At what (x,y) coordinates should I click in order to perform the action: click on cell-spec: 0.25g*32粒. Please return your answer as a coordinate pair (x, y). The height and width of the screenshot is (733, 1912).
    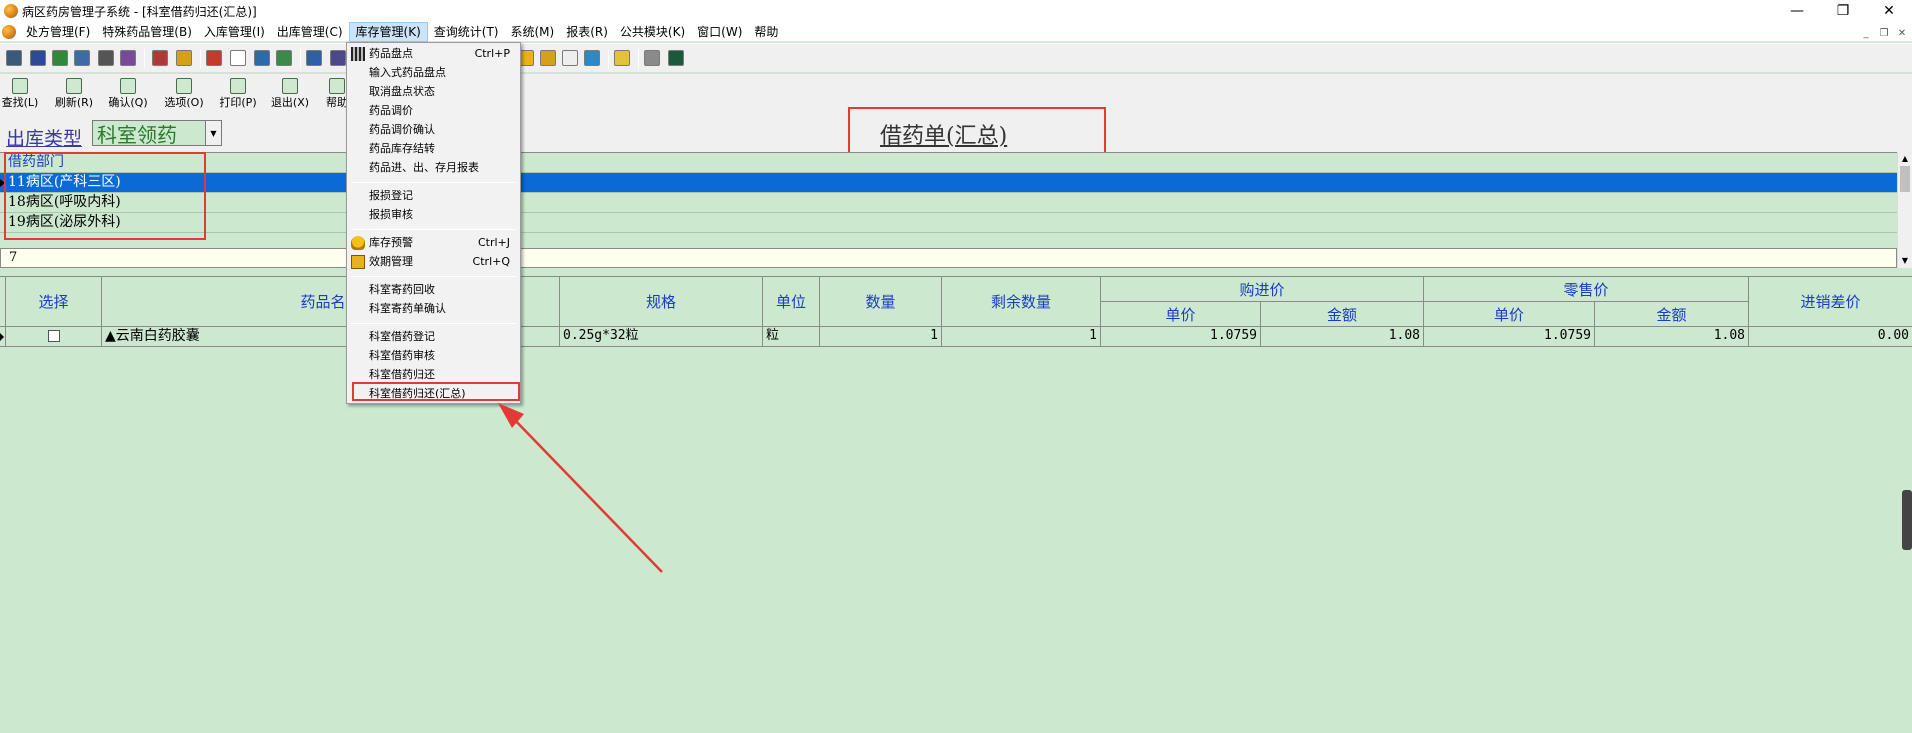
    Looking at the image, I should click on (661, 337).